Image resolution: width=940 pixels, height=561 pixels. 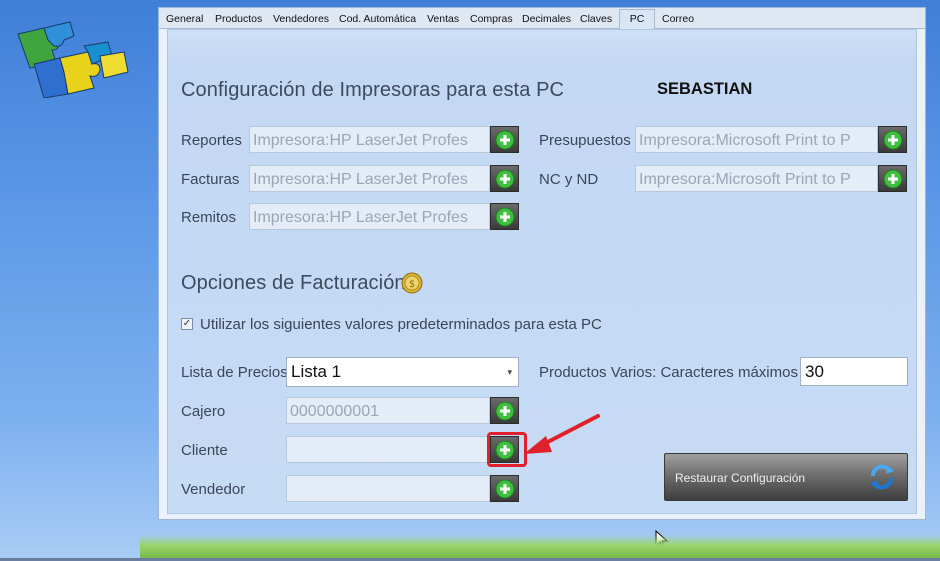 I want to click on remitos-add-button, so click(x=504, y=216).